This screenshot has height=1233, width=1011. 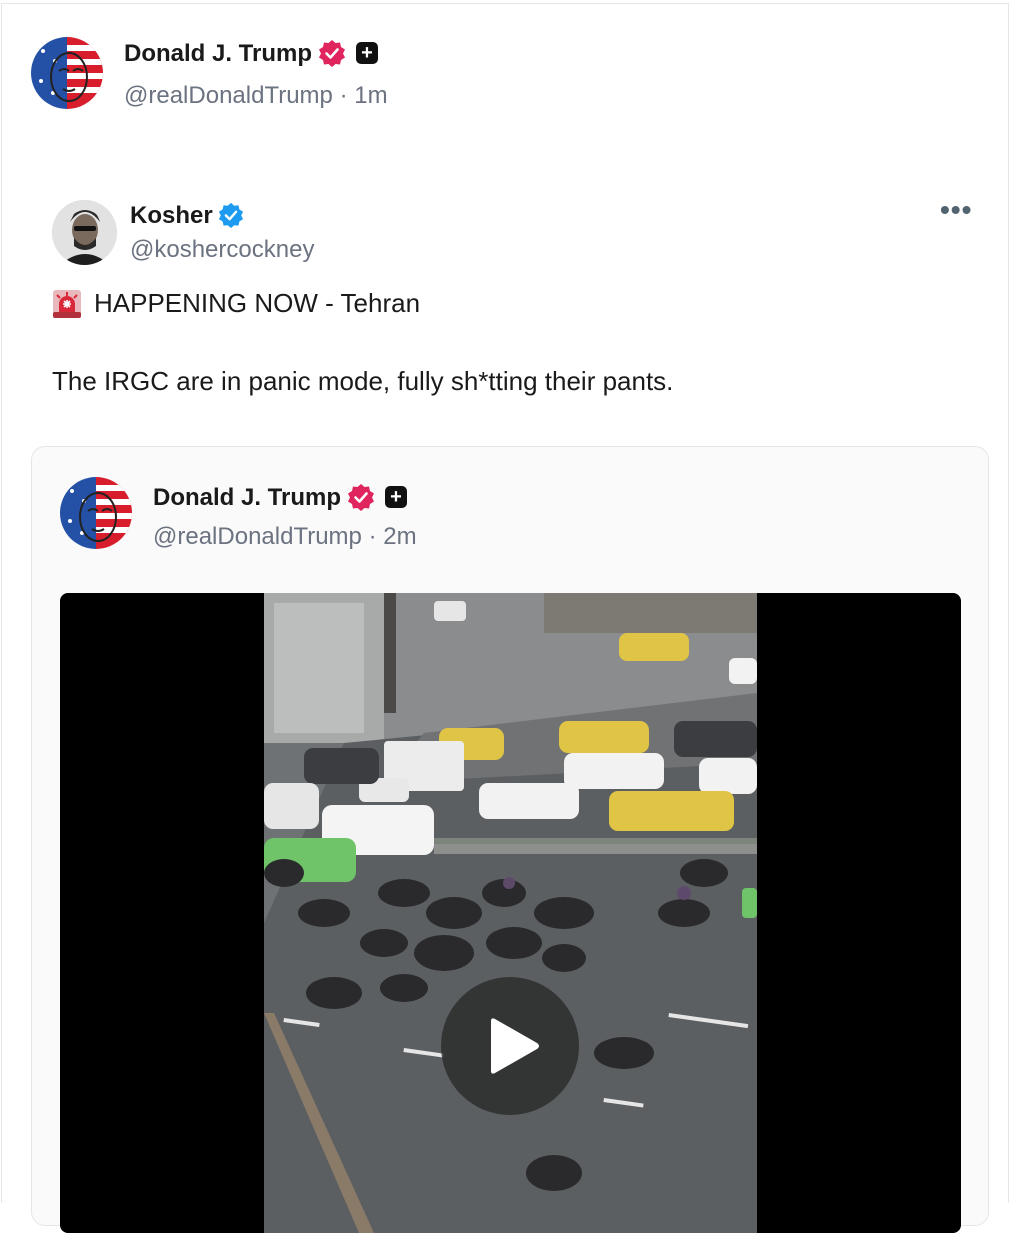 What do you see at coordinates (84, 232) in the screenshot?
I see `kosher-avatar` at bounding box center [84, 232].